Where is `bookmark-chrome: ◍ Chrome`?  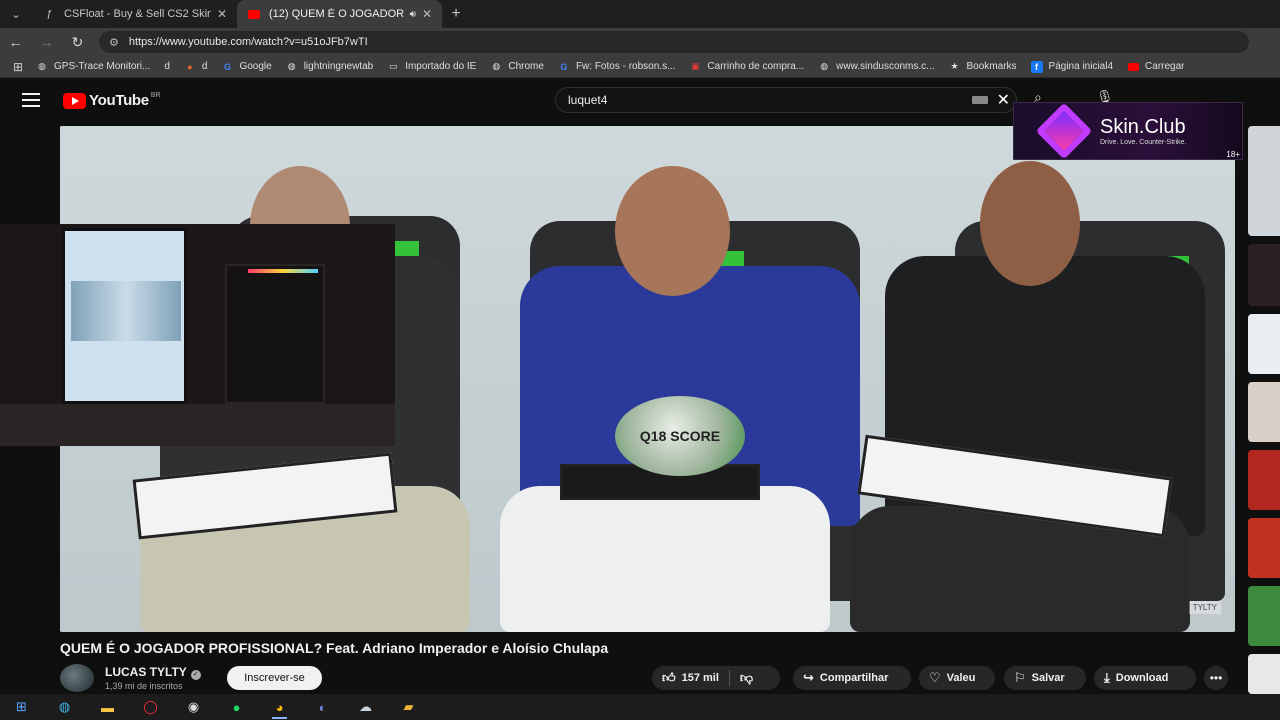 bookmark-chrome: ◍ Chrome is located at coordinates (517, 67).